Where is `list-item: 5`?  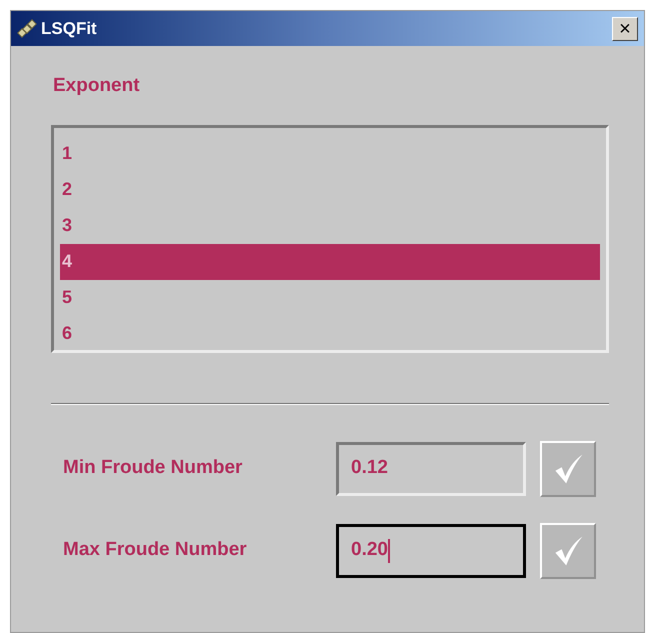
list-item: 5 is located at coordinates (330, 298).